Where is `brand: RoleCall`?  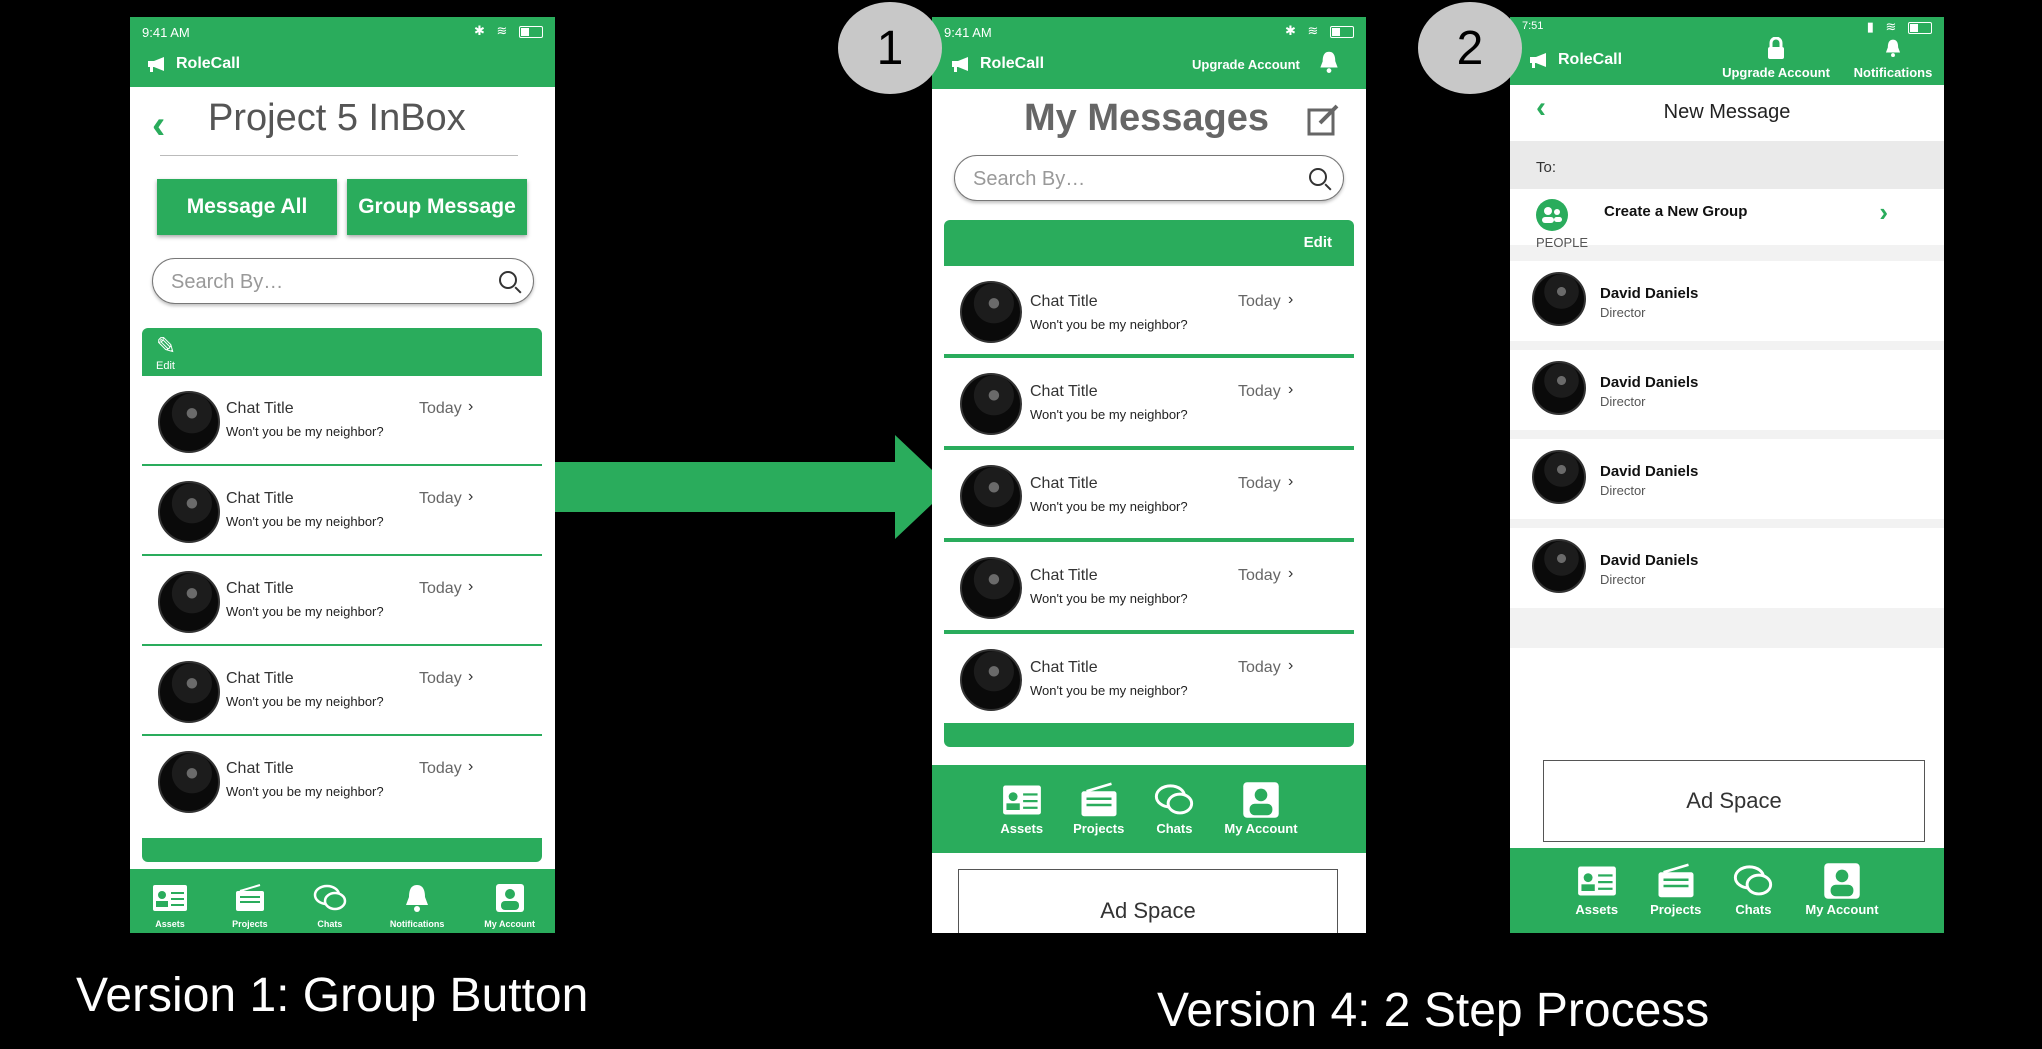
brand: RoleCall is located at coordinates (1575, 60).